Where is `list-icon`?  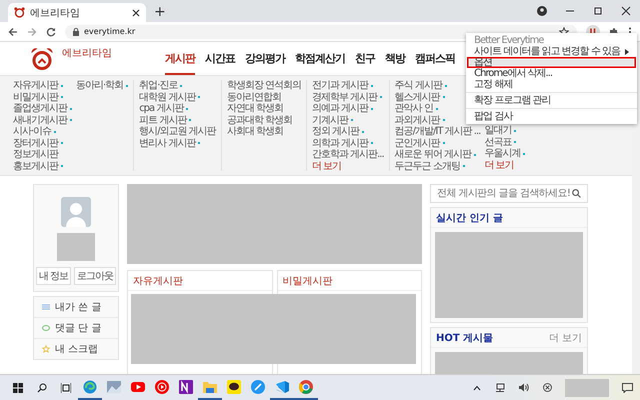
list-icon is located at coordinates (46, 307).